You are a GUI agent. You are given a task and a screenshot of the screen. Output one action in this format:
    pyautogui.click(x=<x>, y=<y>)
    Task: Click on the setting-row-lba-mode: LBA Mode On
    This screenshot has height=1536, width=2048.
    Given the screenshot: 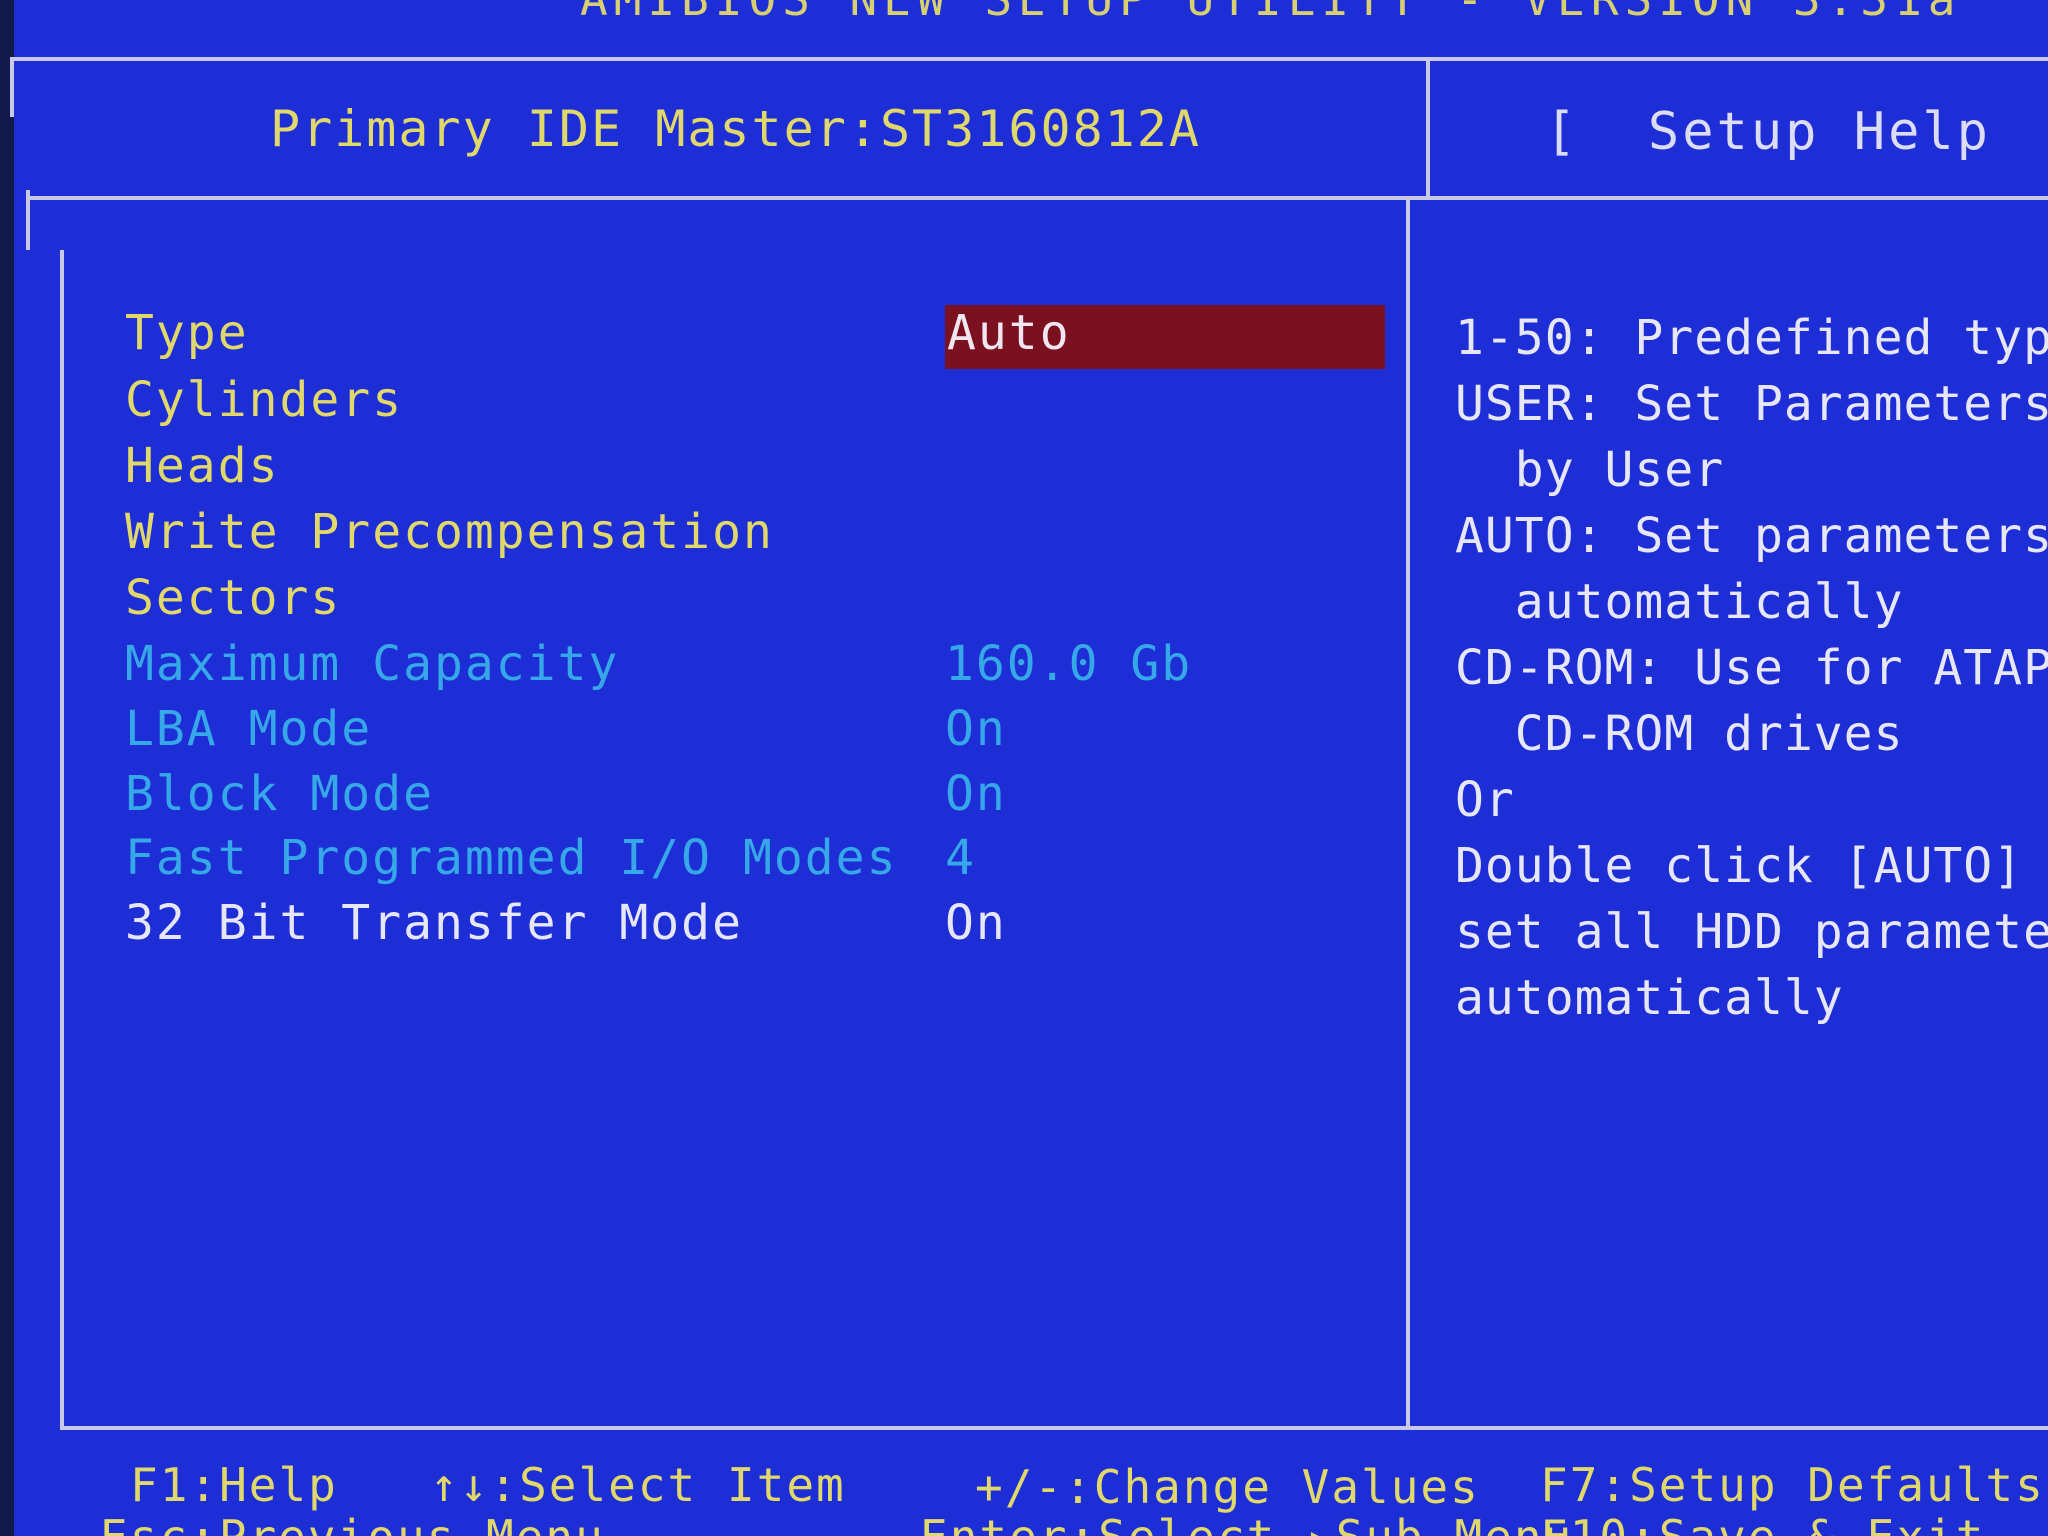 What is the action you would take?
    pyautogui.click(x=700, y=732)
    